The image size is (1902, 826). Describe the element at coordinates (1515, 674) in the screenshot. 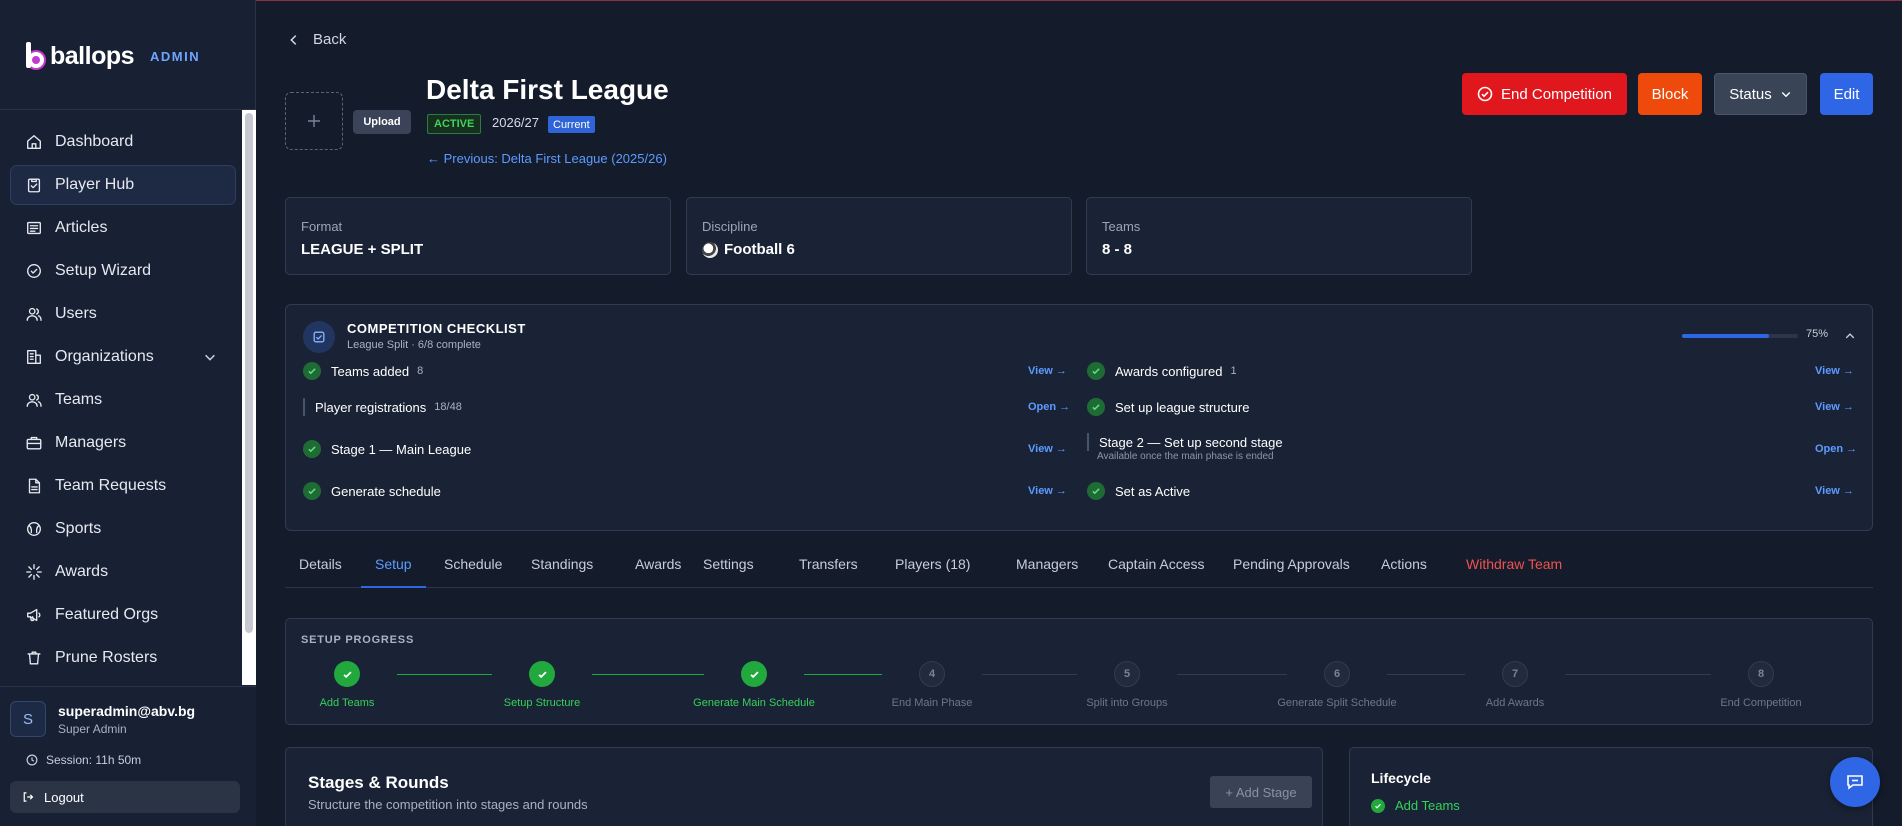

I see `step-7-indicator: 7` at that location.